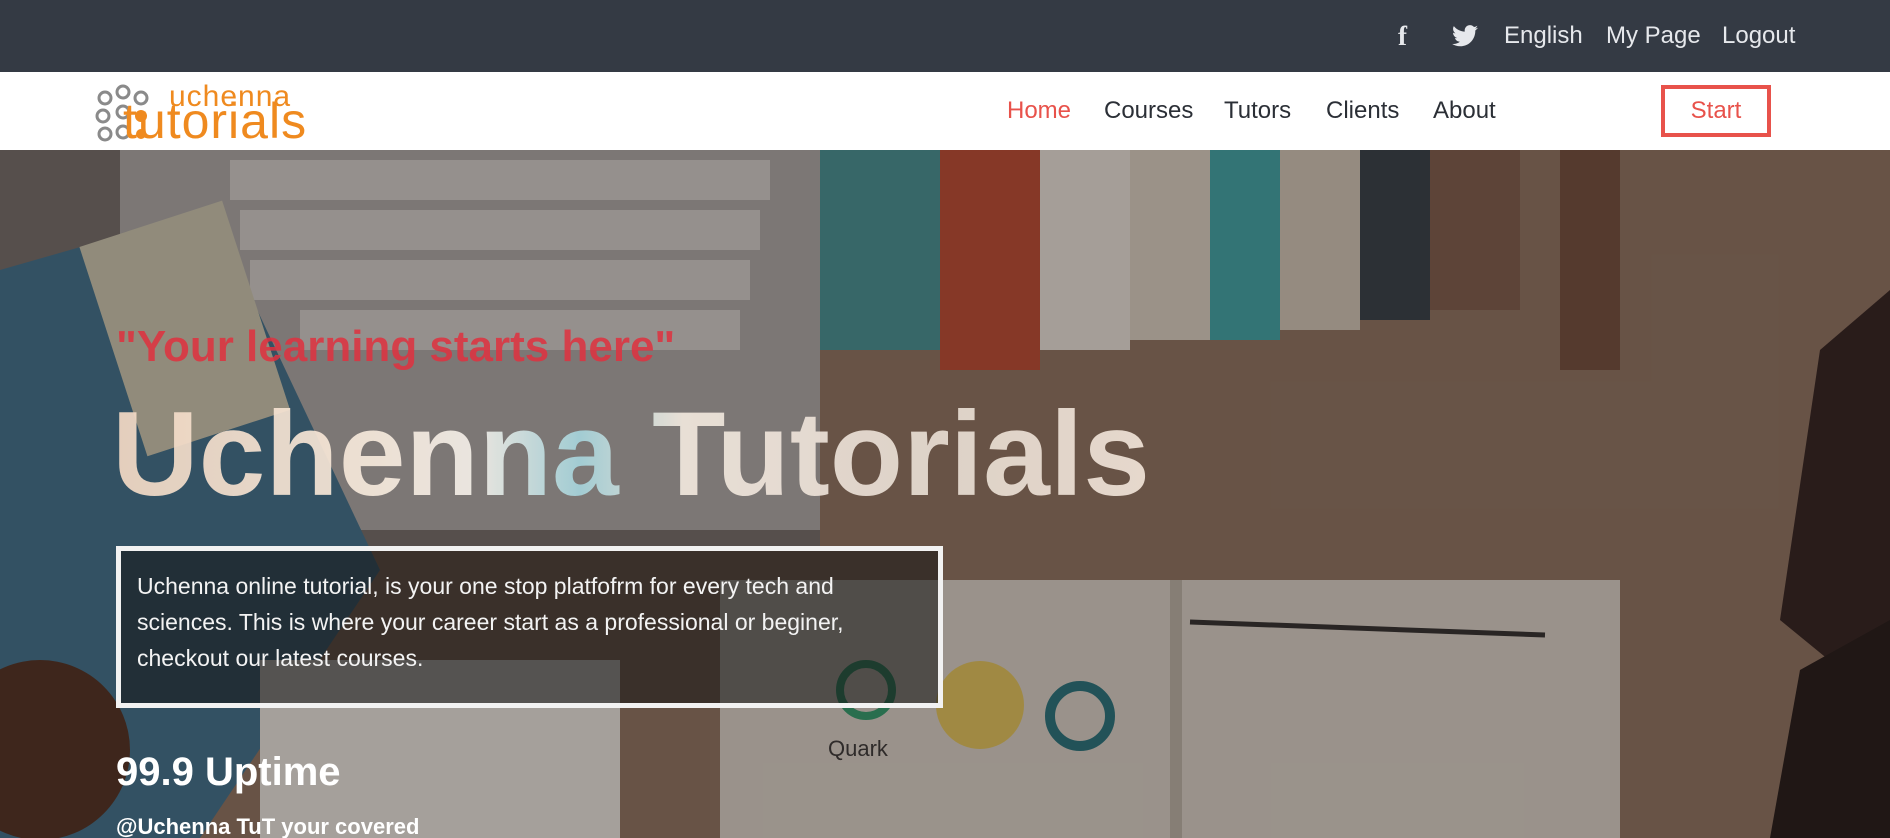  Describe the element at coordinates (1543, 36) in the screenshot. I see `language-link: English` at that location.